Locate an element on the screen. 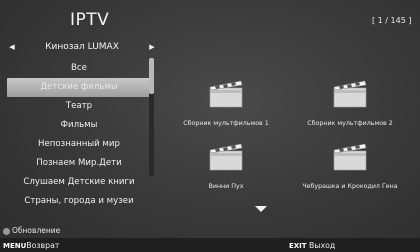 The height and width of the screenshot is (252, 420). grid-item-title: Сборник мультфильмов 2 is located at coordinates (350, 123).